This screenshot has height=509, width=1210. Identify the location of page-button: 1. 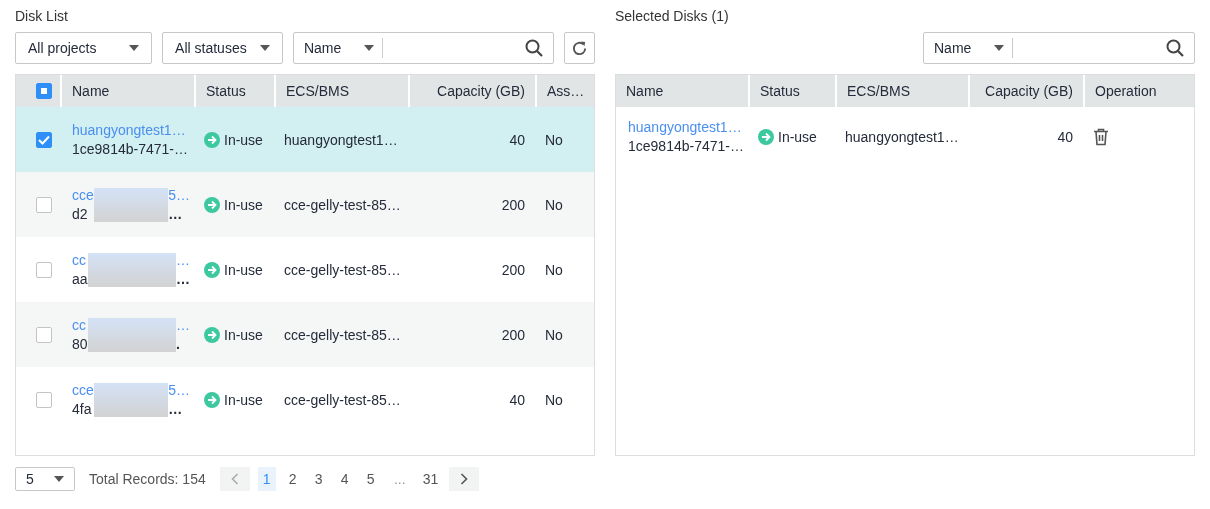
(266, 479).